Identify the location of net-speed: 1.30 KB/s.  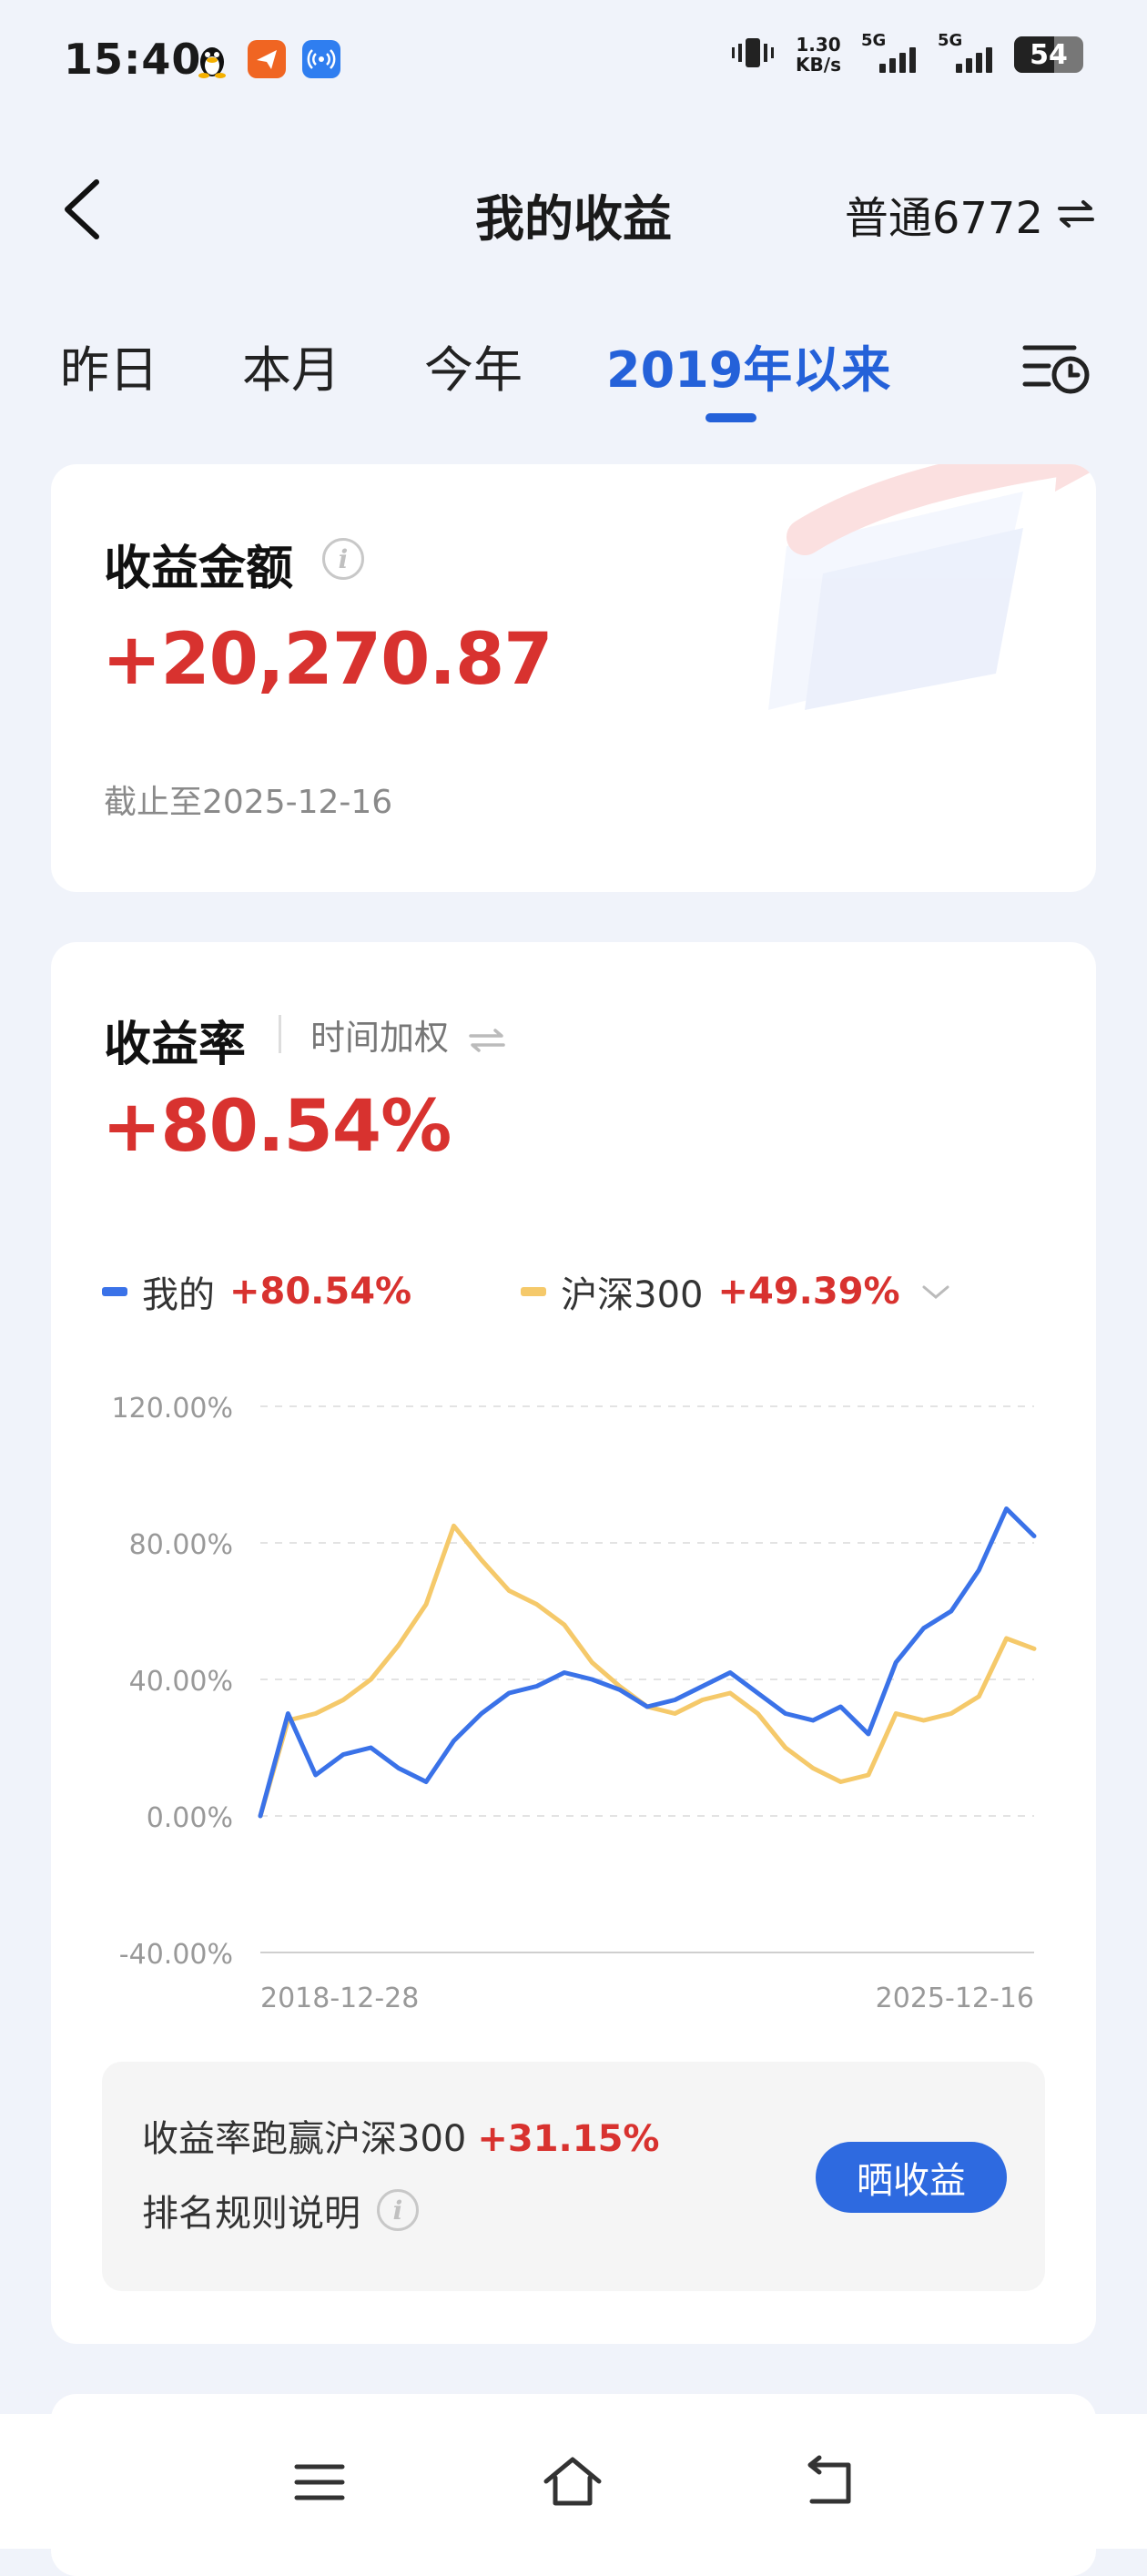
(818, 55).